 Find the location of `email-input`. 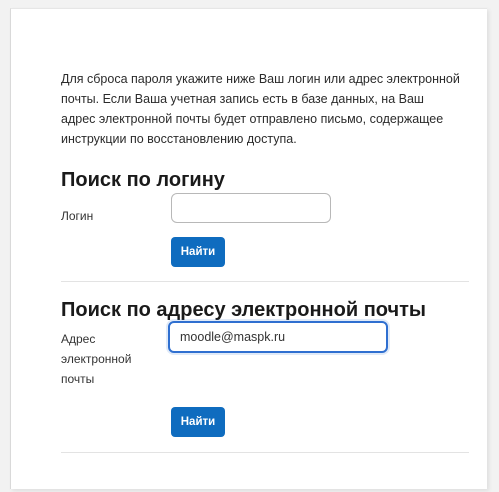

email-input is located at coordinates (278, 337).